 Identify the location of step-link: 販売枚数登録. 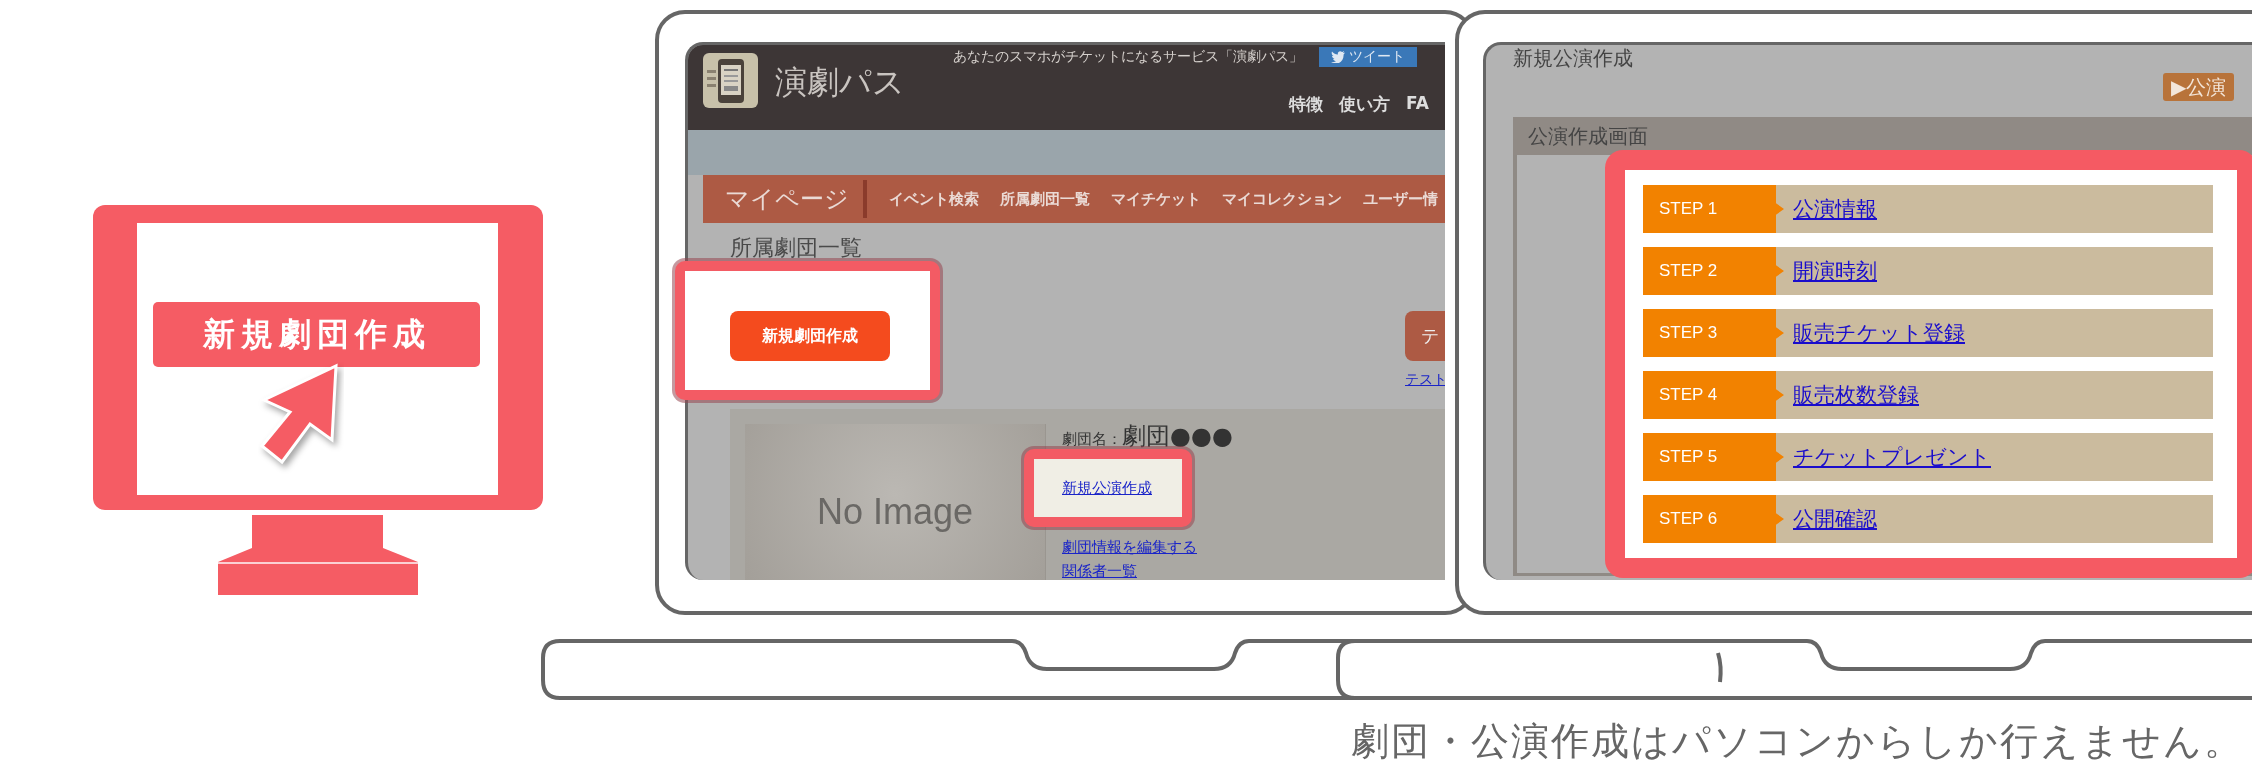
(1856, 395).